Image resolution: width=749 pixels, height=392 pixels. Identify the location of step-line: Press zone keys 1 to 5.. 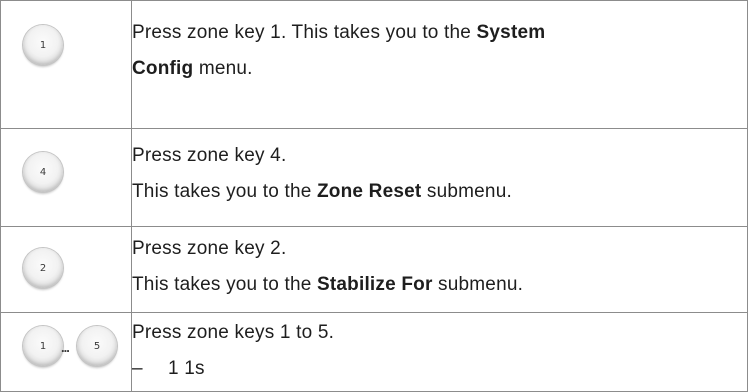
(233, 332).